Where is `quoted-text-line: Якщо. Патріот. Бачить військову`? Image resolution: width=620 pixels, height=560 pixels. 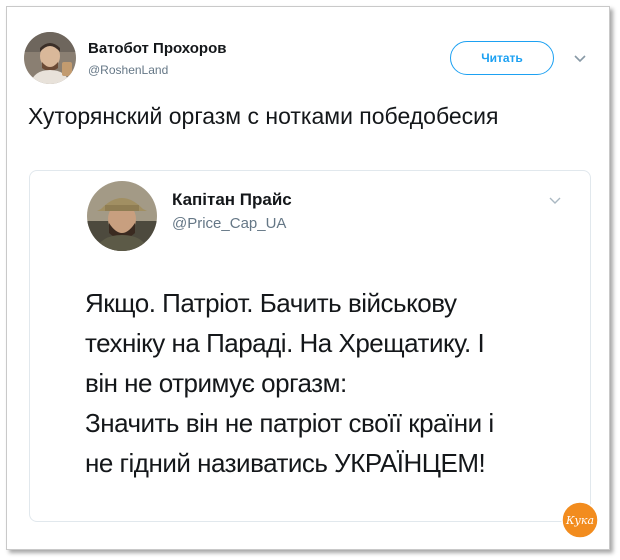 quoted-text-line: Якщо. Патріот. Бачить військову is located at coordinates (271, 303).